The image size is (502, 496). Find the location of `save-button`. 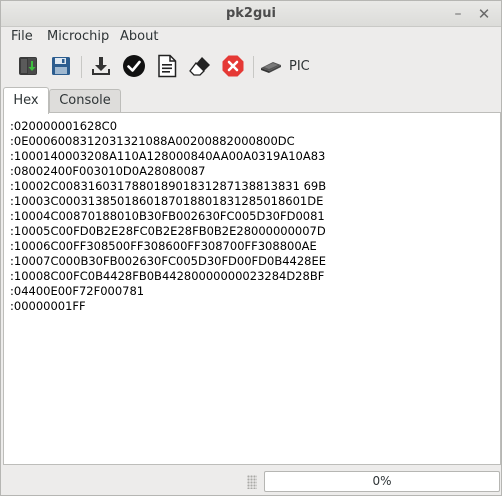

save-button is located at coordinates (61, 66).